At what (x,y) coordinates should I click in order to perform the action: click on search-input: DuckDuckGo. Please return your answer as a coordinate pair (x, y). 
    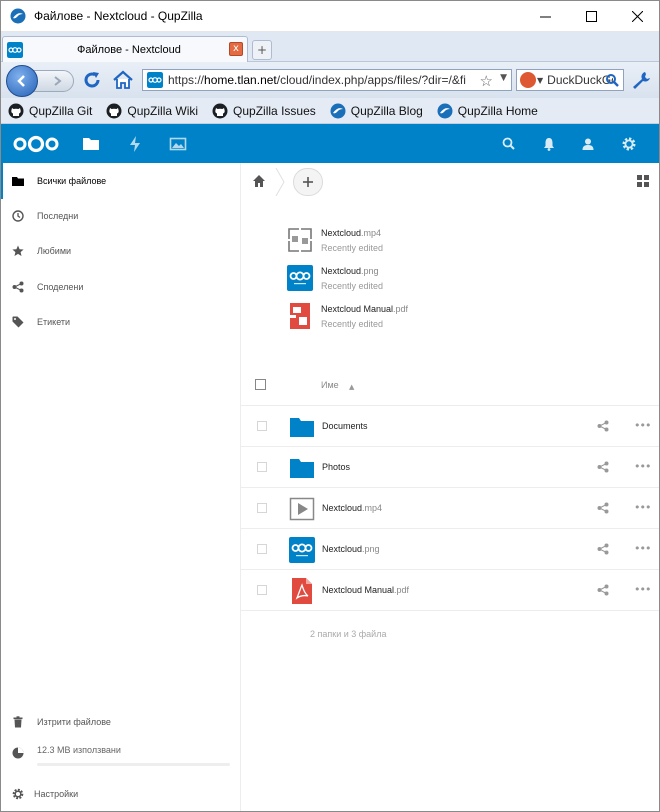
    Looking at the image, I should click on (580, 80).